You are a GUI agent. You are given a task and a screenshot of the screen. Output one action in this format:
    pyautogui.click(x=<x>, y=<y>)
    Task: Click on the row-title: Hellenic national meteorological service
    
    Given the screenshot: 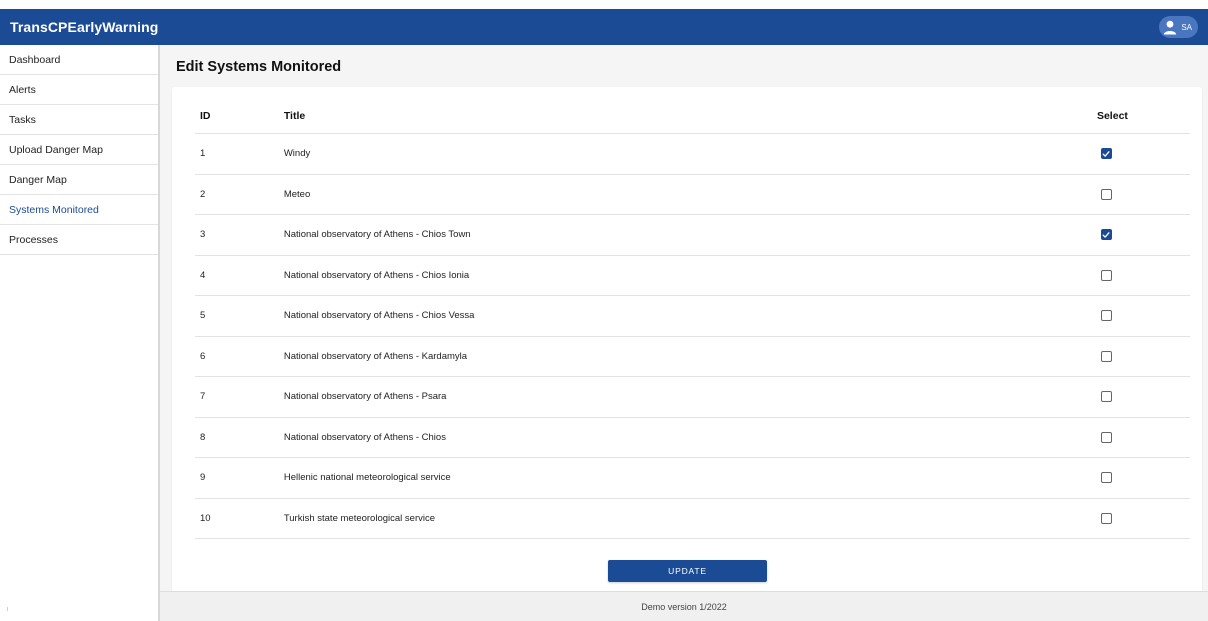 What is the action you would take?
    pyautogui.click(x=687, y=478)
    